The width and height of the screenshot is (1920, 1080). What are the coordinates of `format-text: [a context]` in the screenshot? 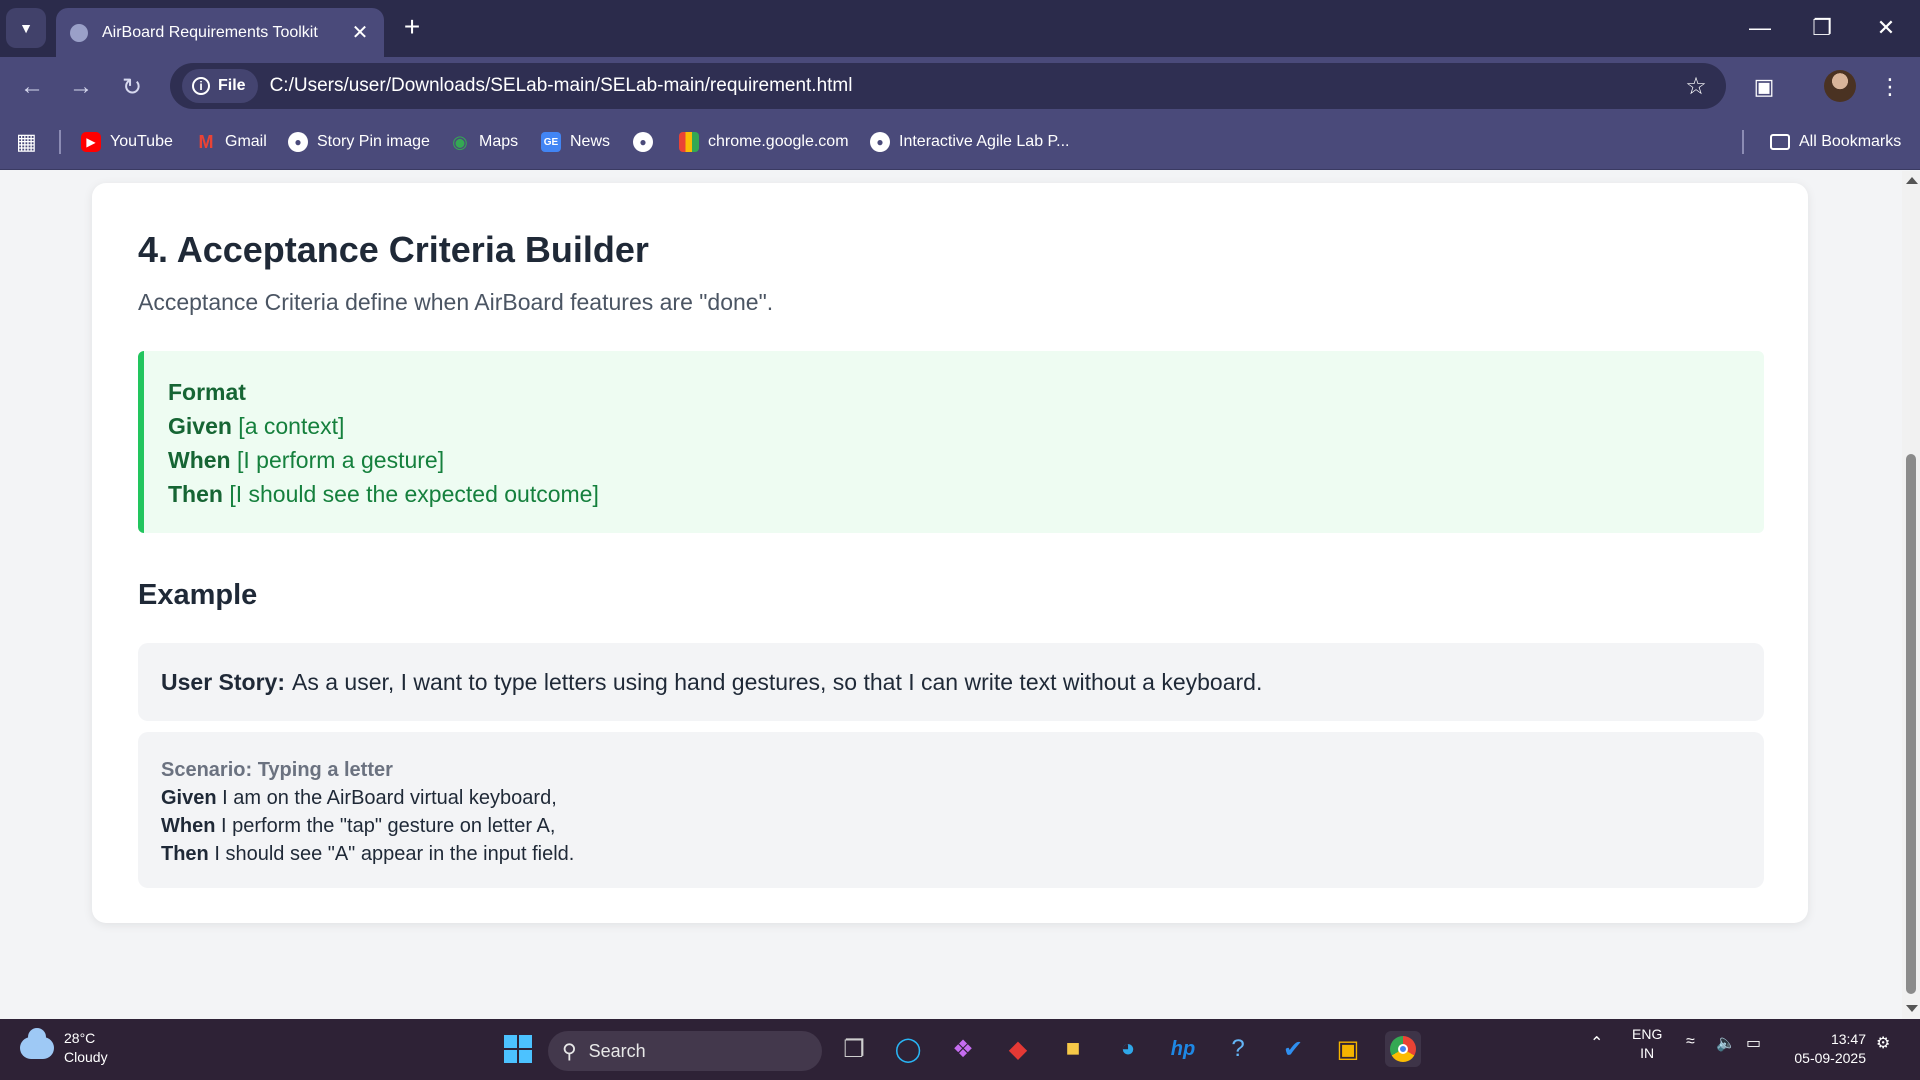 It's located at (288, 426).